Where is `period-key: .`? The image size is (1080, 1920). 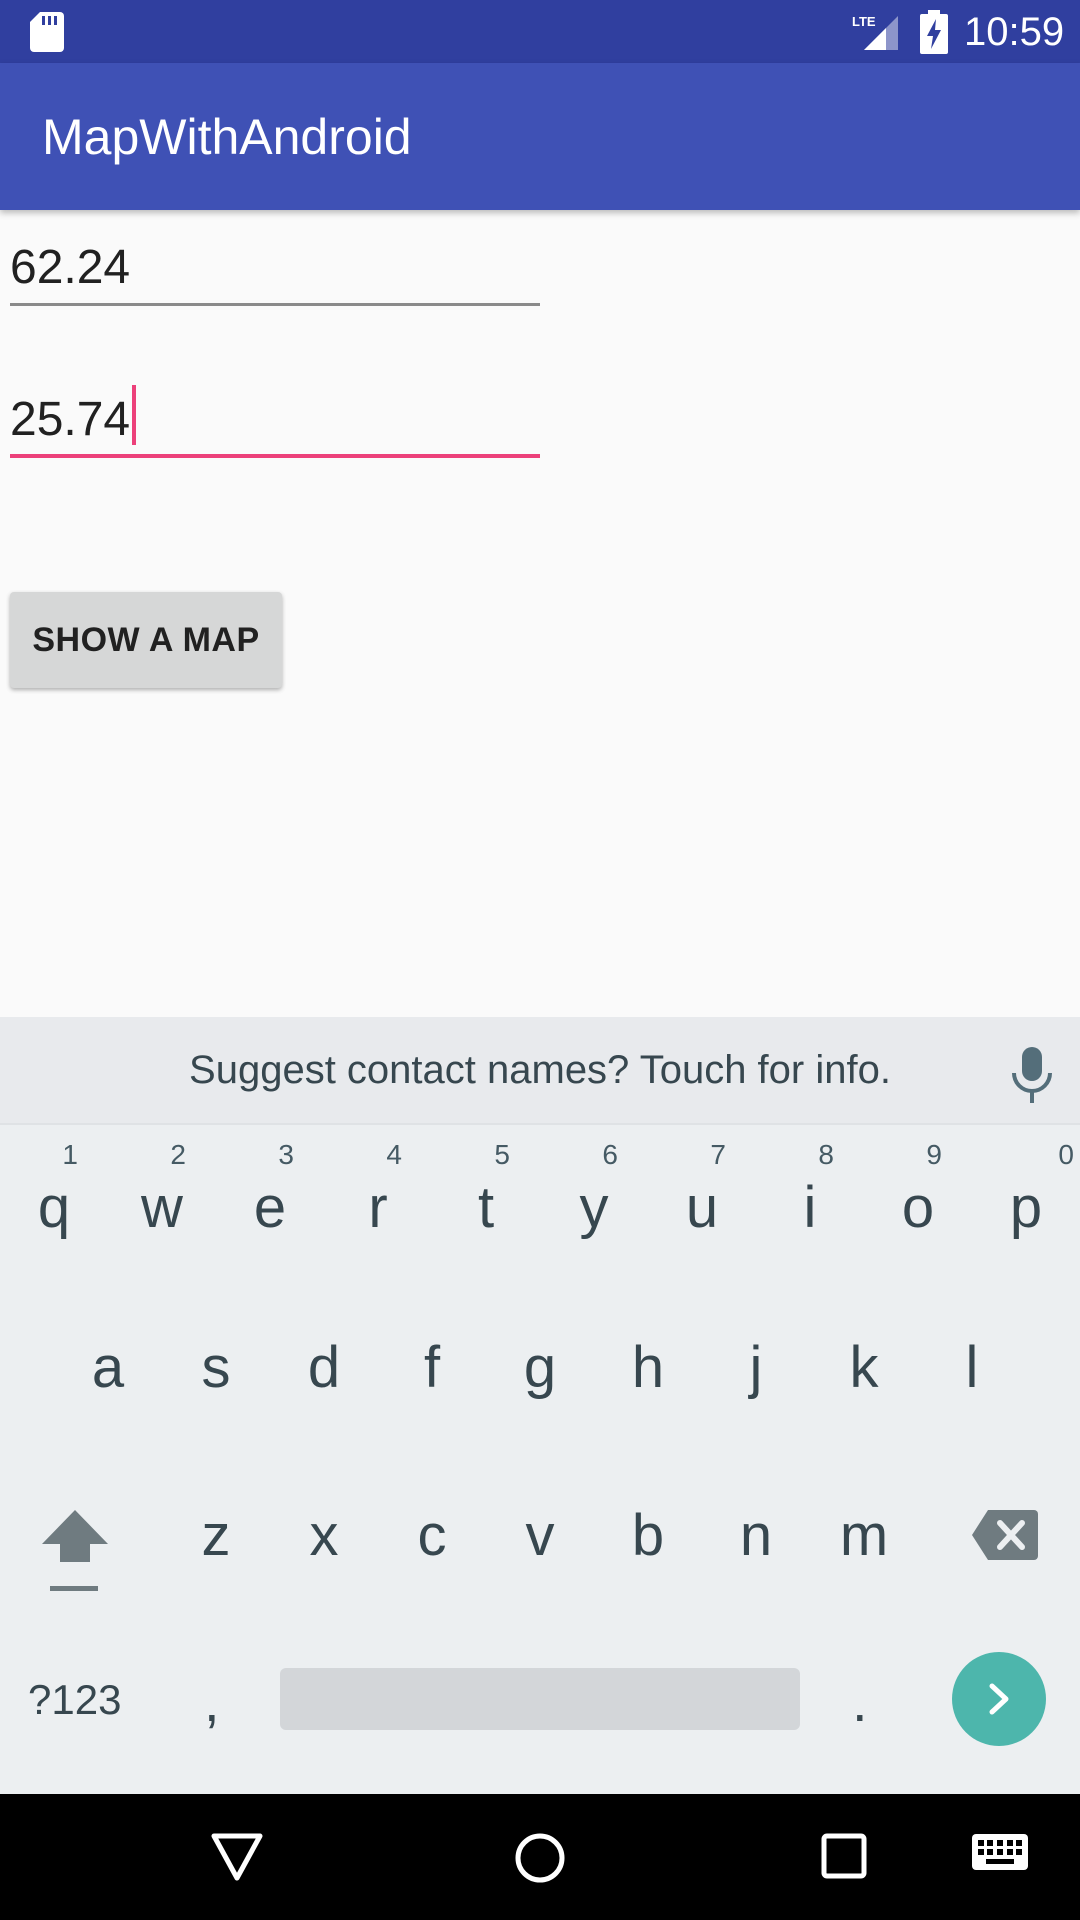 period-key: . is located at coordinates (860, 1702).